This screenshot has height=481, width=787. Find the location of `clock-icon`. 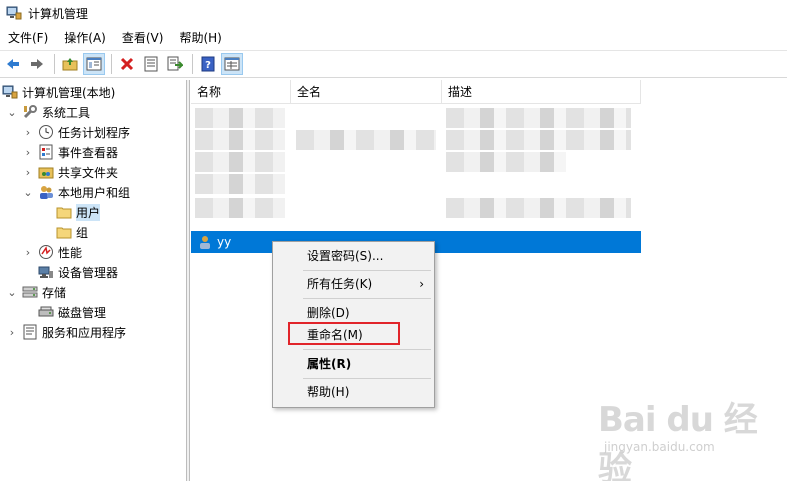

clock-icon is located at coordinates (46, 132).